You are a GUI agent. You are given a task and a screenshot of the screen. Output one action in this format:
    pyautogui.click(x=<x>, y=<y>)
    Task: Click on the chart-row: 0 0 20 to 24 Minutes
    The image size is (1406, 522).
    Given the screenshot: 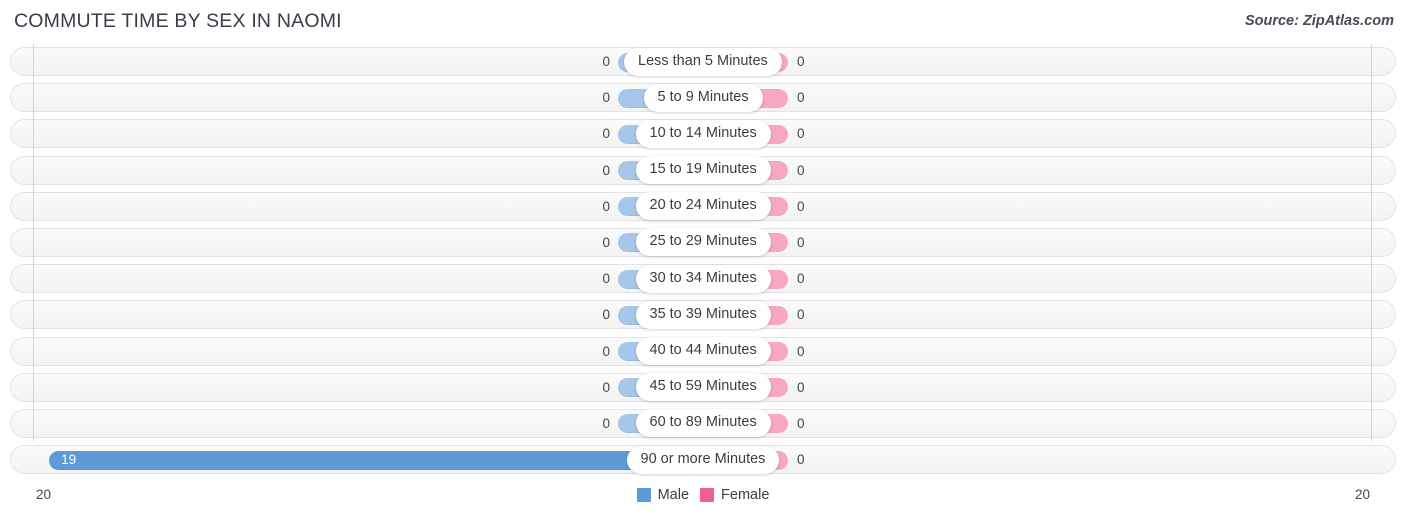 What is the action you would take?
    pyautogui.click(x=703, y=207)
    